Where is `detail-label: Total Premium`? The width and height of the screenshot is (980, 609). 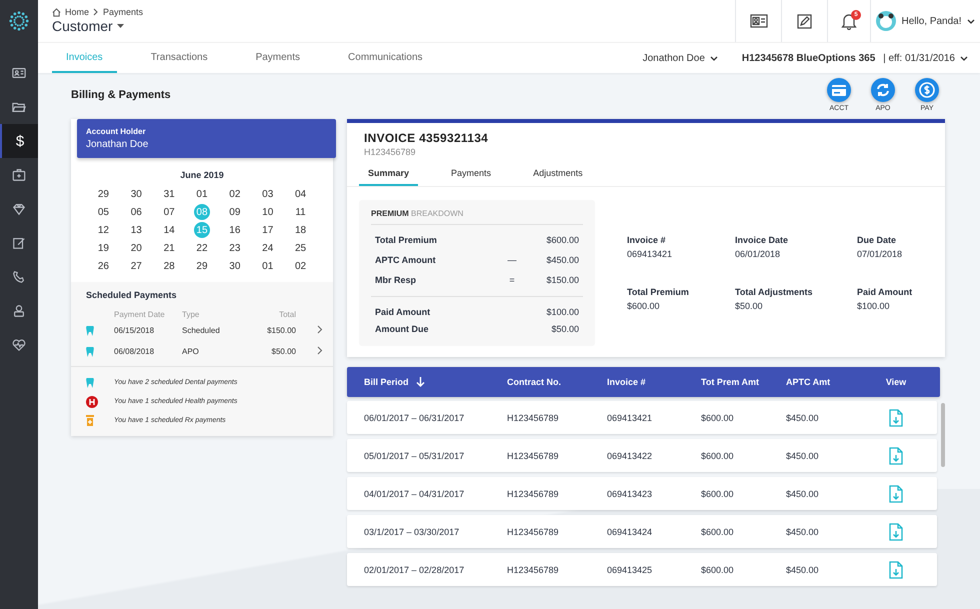 detail-label: Total Premium is located at coordinates (658, 292).